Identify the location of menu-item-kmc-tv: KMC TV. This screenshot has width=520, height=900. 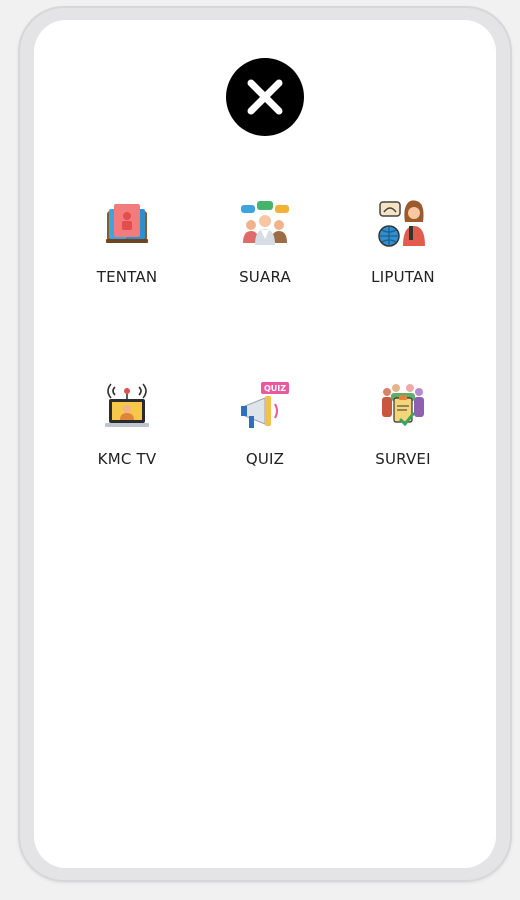
(127, 469).